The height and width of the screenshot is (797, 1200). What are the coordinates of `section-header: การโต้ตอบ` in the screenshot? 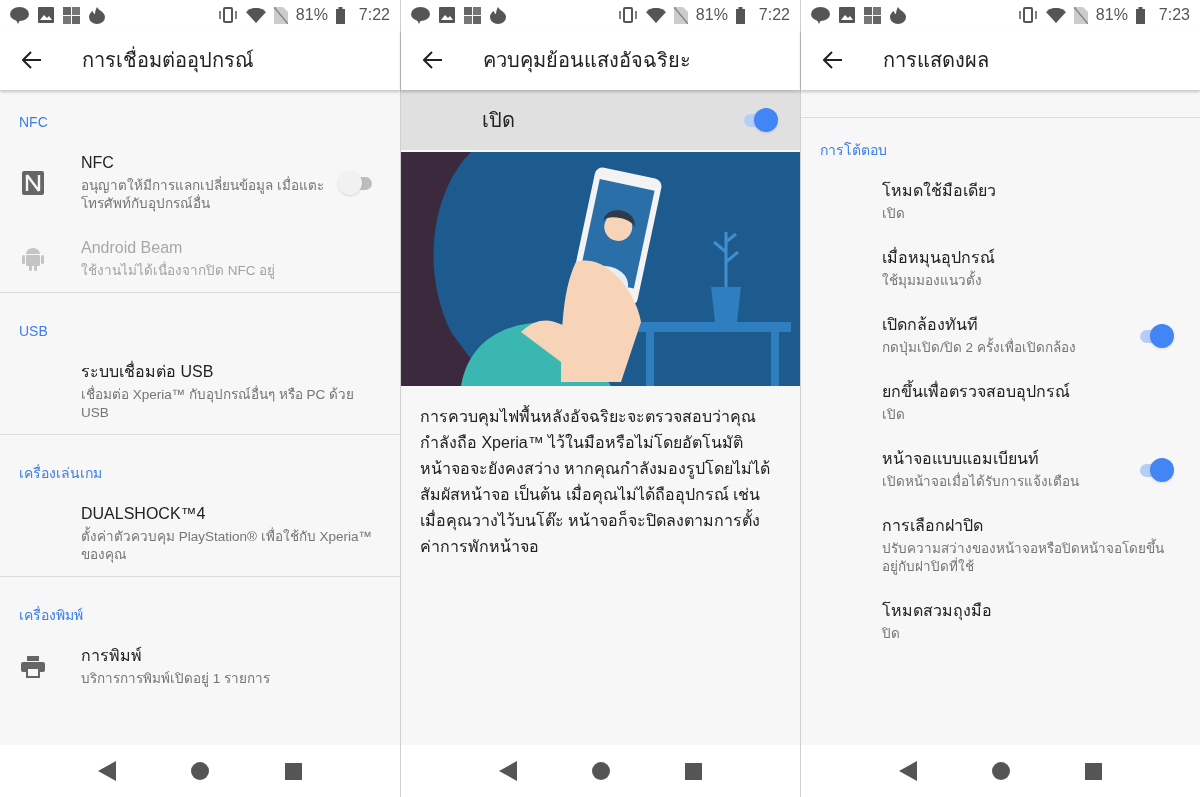 It's located at (853, 150).